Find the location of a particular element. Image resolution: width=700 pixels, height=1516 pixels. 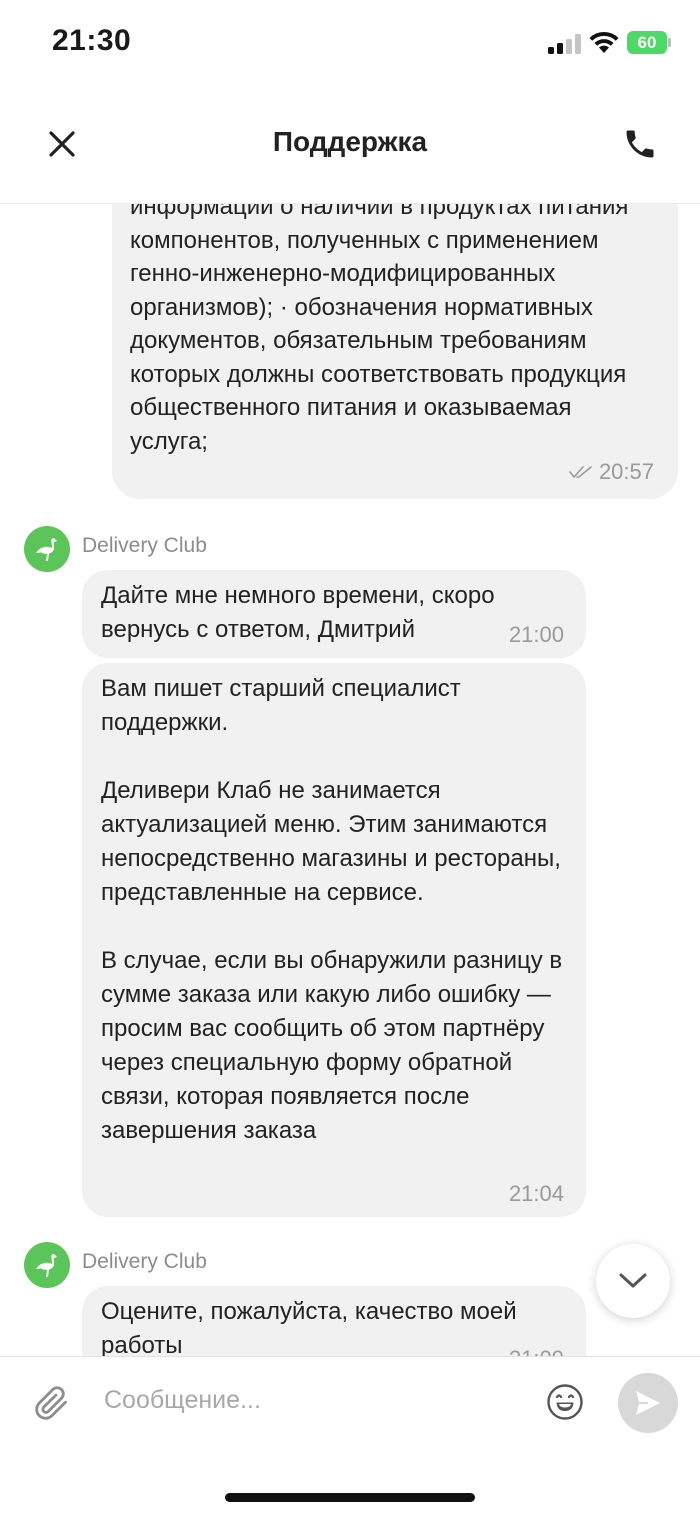

double-check-icon is located at coordinates (580, 472).